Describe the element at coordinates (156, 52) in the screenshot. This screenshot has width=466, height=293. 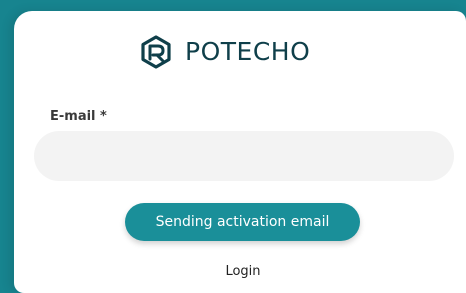
I see `potecho-logo-icon` at that location.